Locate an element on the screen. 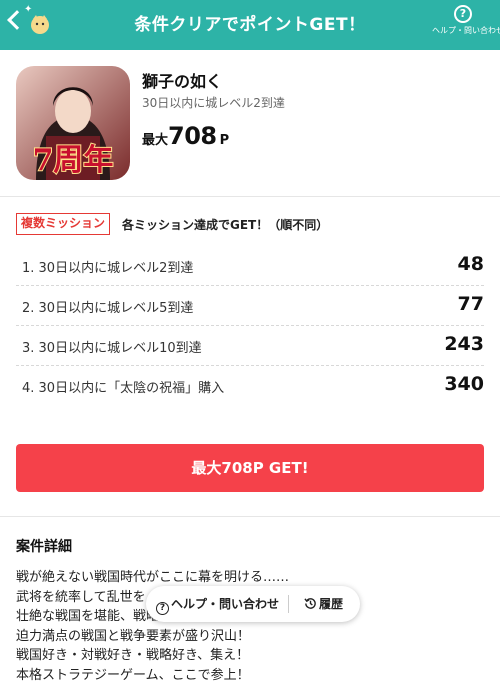 This screenshot has width=500, height=700. app-icon-banner: 7周年 is located at coordinates (73, 160).